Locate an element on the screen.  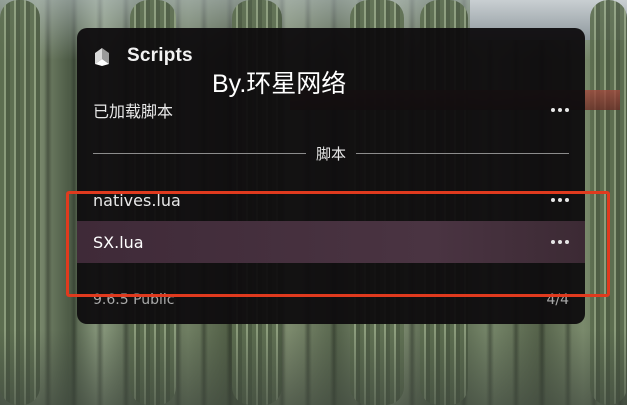
version-label: 9.6.5 Public is located at coordinates (134, 300).